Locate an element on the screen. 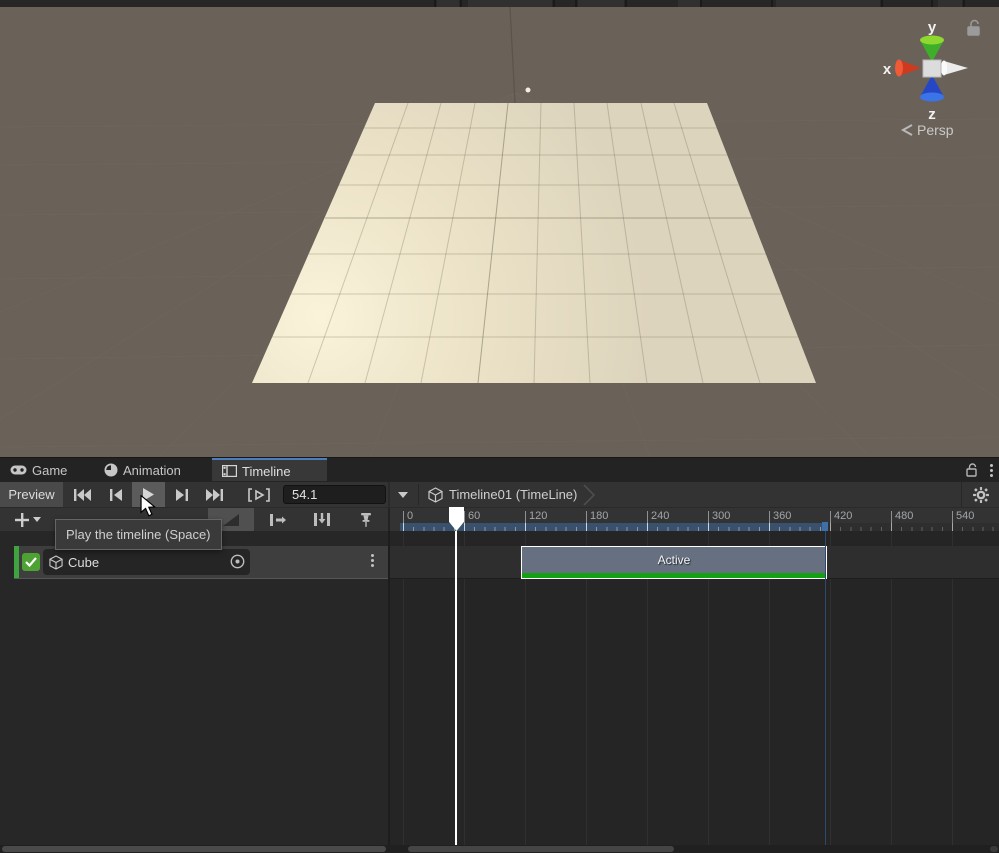 The height and width of the screenshot is (853, 999). time-field: 54.1 is located at coordinates (334, 494).